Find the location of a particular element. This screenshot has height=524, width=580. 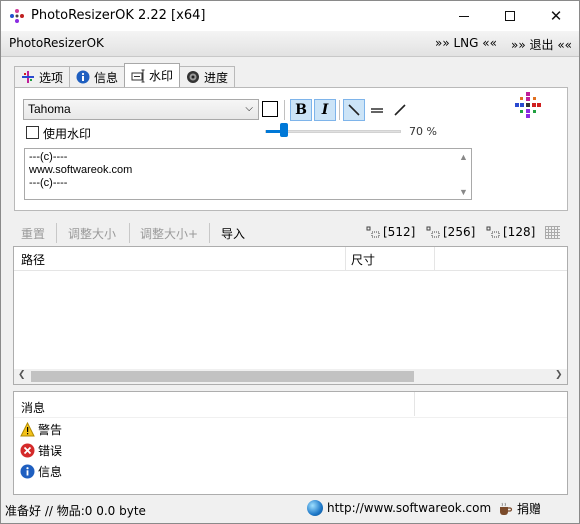

tab-label: 信息 is located at coordinates (106, 77).